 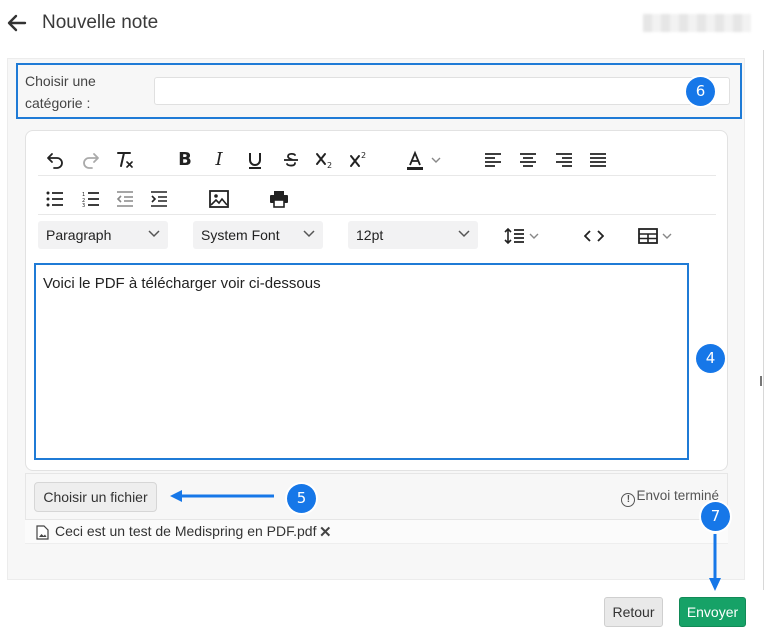 I want to click on indent-icon, so click(x=159, y=199).